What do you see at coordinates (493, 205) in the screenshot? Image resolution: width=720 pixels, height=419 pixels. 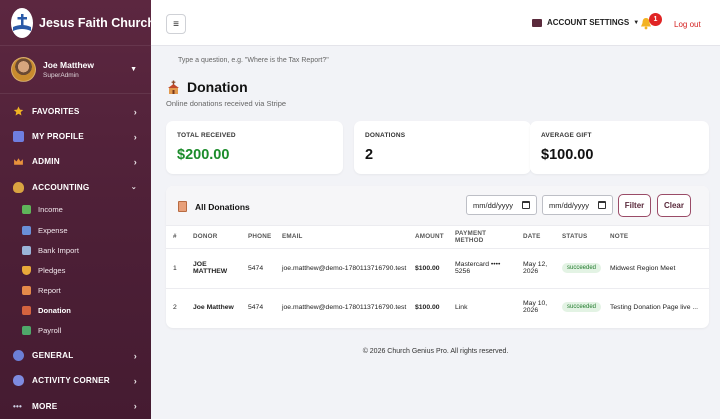 I see `date-from-value: mm/dd/yyyy` at bounding box center [493, 205].